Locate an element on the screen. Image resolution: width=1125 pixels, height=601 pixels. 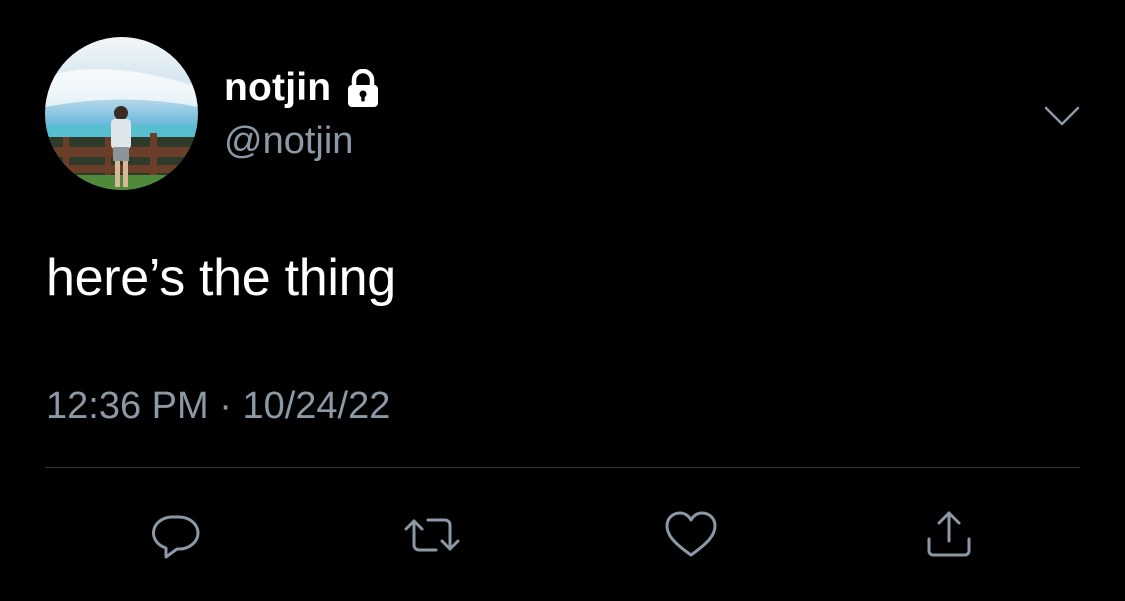
reply-button is located at coordinates (175, 535).